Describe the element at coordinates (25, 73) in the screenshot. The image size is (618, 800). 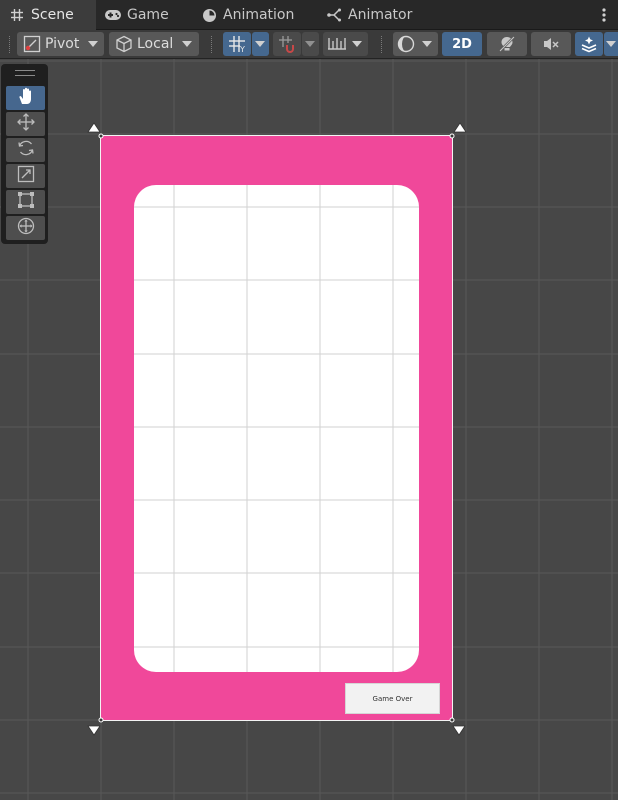
I see `tools-drag-handle` at that location.